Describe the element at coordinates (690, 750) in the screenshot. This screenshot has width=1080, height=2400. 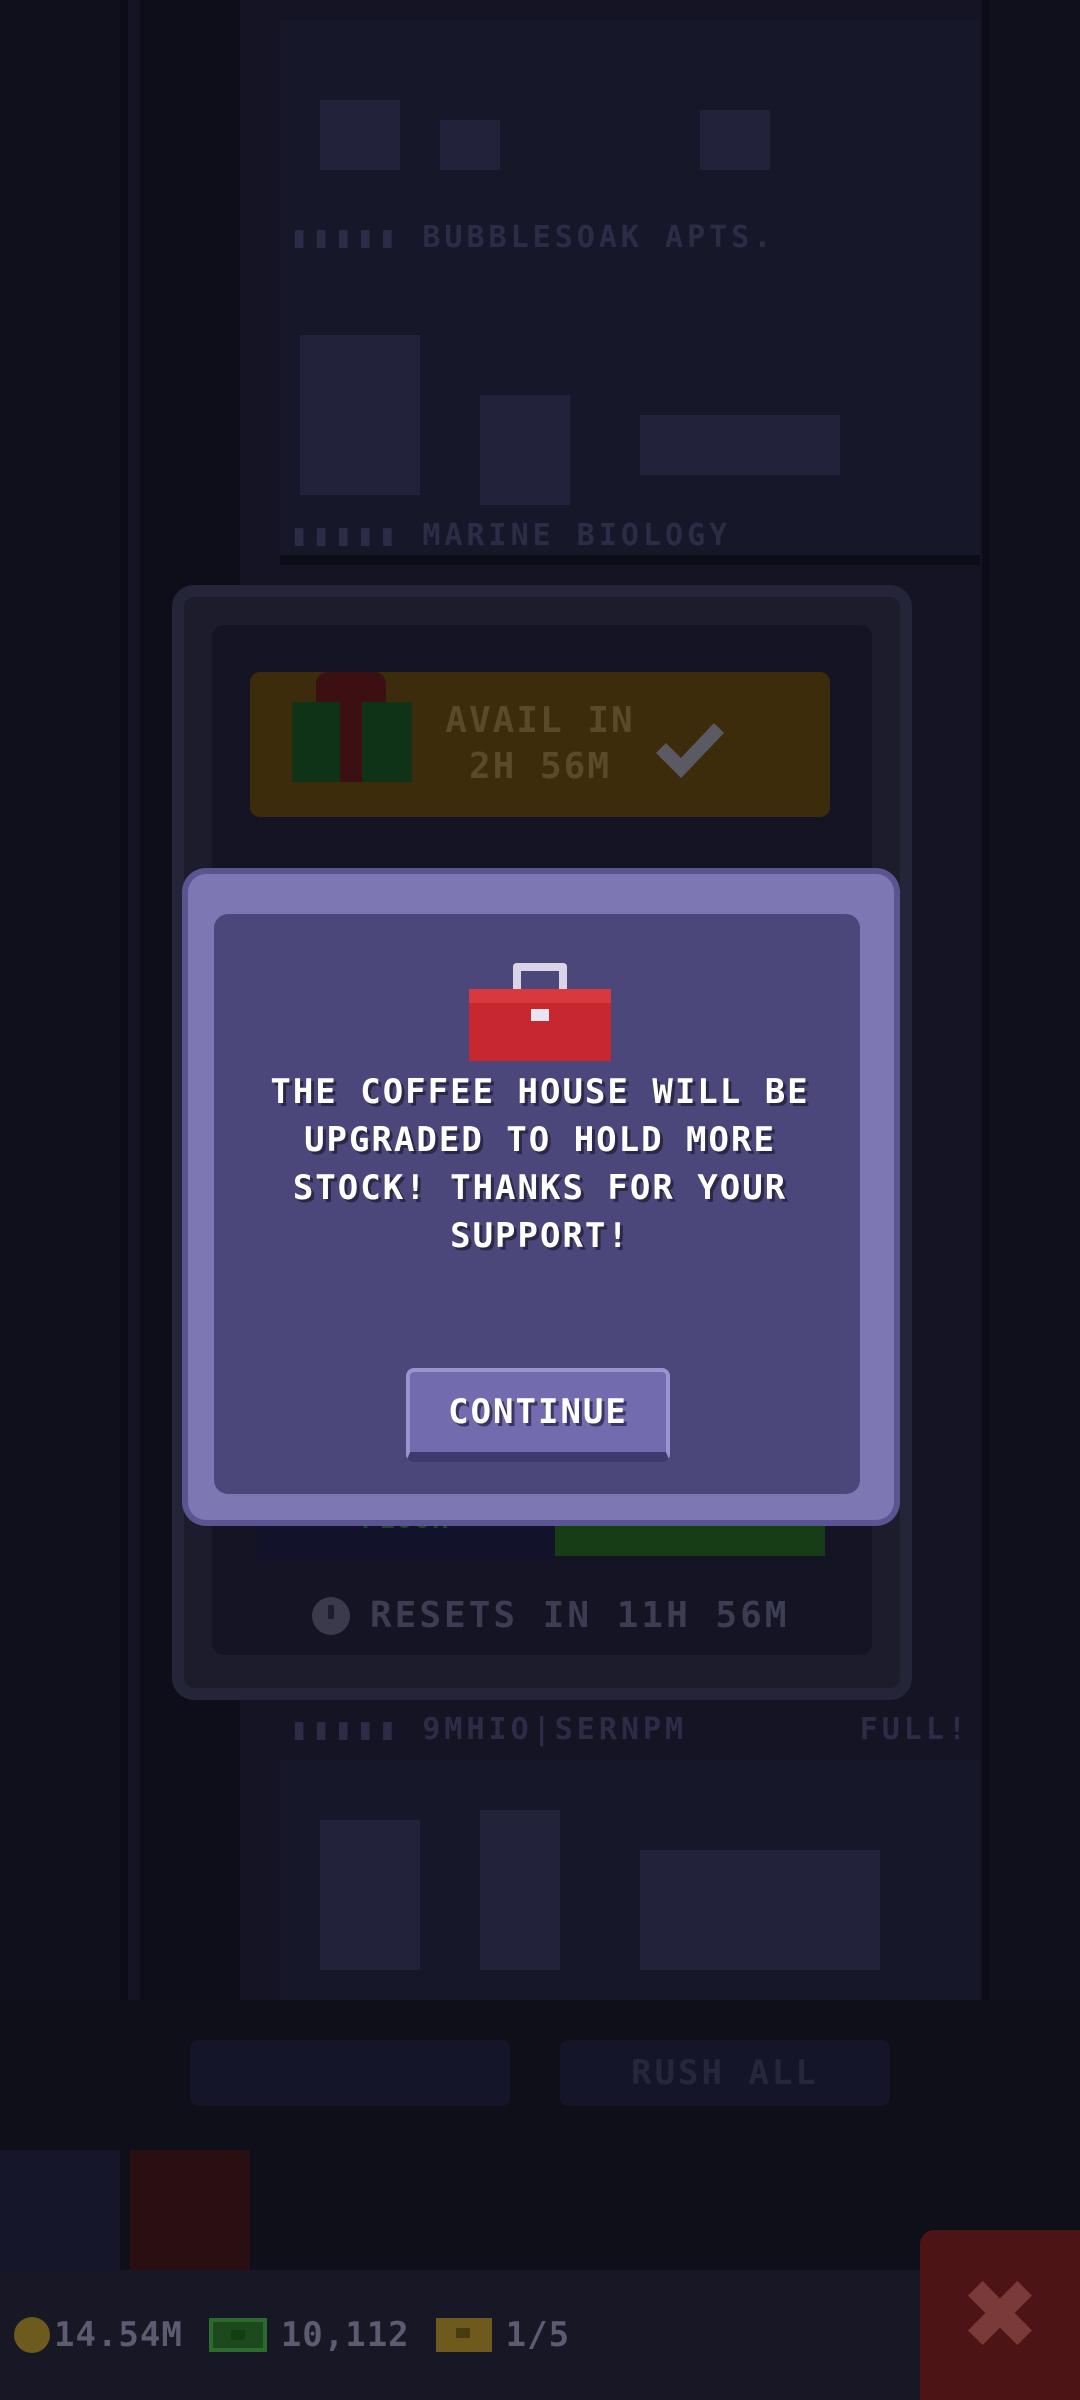
I see `checkmark-icon` at that location.